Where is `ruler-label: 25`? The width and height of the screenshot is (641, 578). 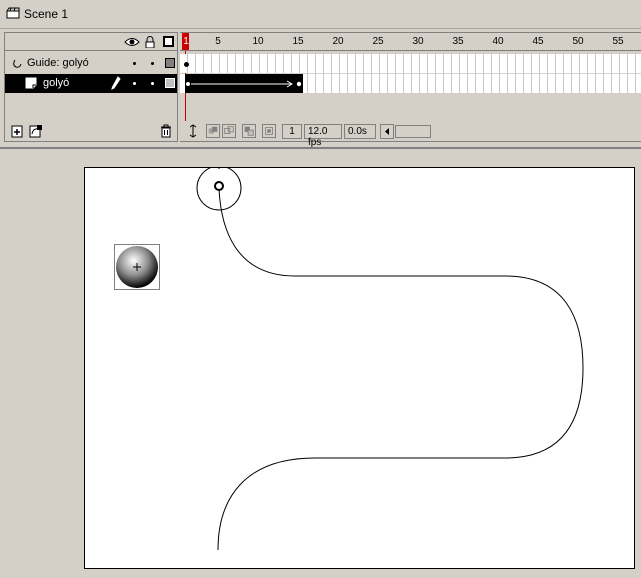 ruler-label: 25 is located at coordinates (378, 41).